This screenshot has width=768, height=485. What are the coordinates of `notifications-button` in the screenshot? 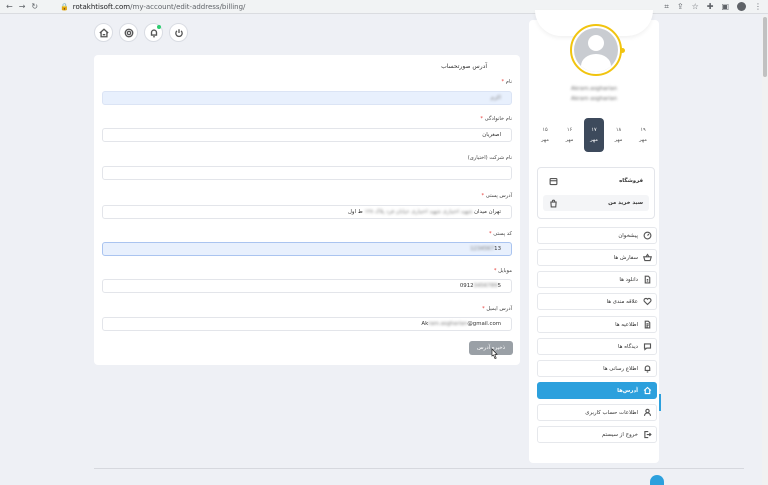 It's located at (153, 32).